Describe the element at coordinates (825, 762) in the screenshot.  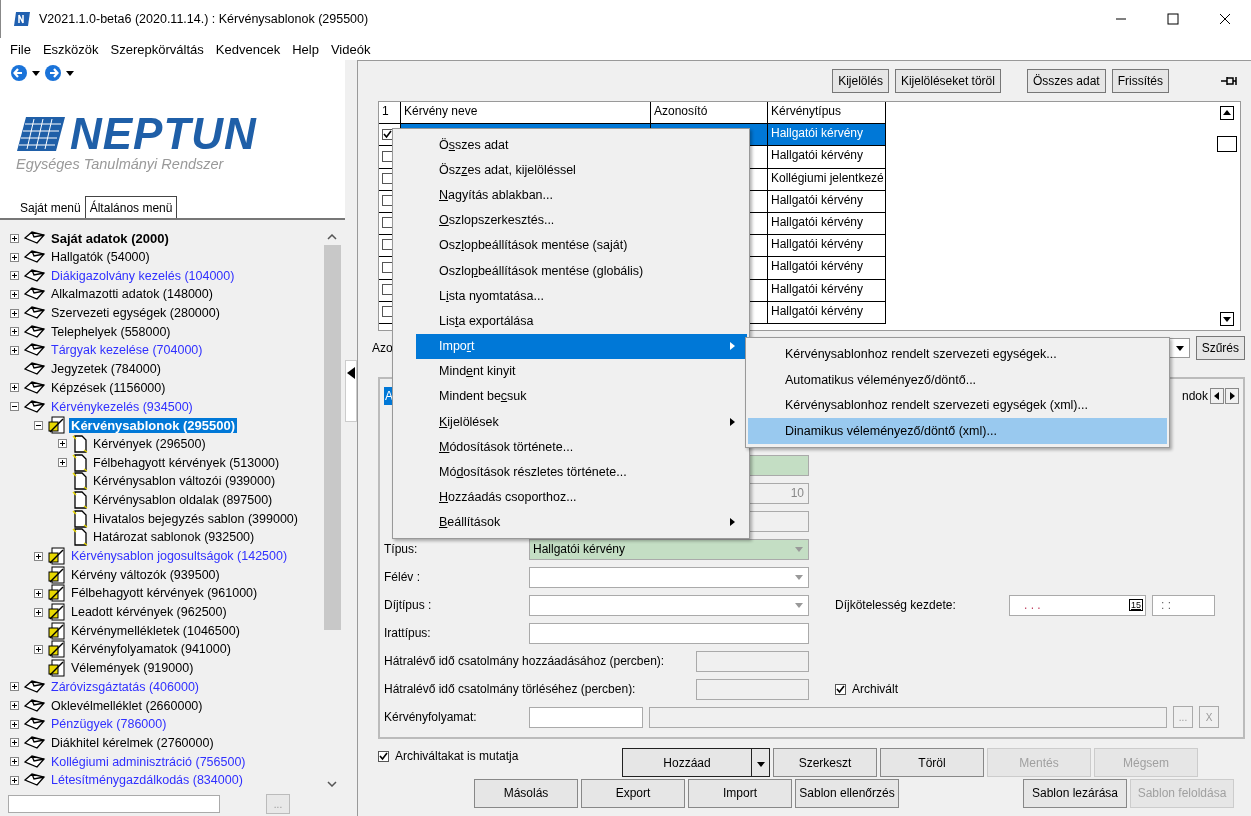
I see `action-button: Szerkeszt` at that location.